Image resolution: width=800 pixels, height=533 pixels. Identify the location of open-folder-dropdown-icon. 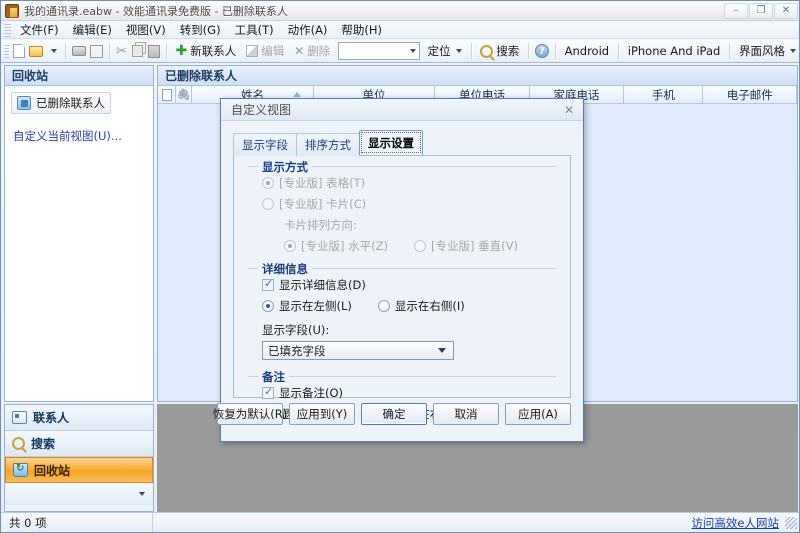
(53, 51).